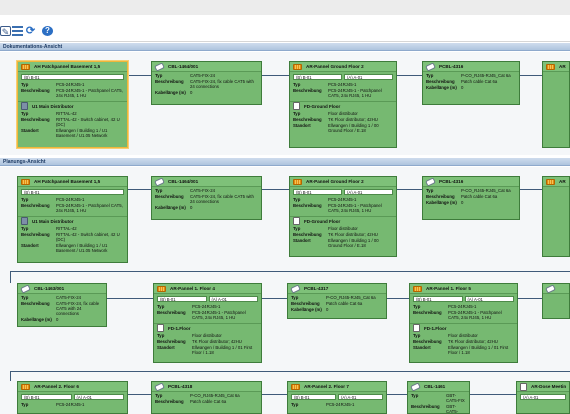 The width and height of the screenshot is (570, 414). I want to click on sub-title: FD-1.Floor, so click(435, 328).